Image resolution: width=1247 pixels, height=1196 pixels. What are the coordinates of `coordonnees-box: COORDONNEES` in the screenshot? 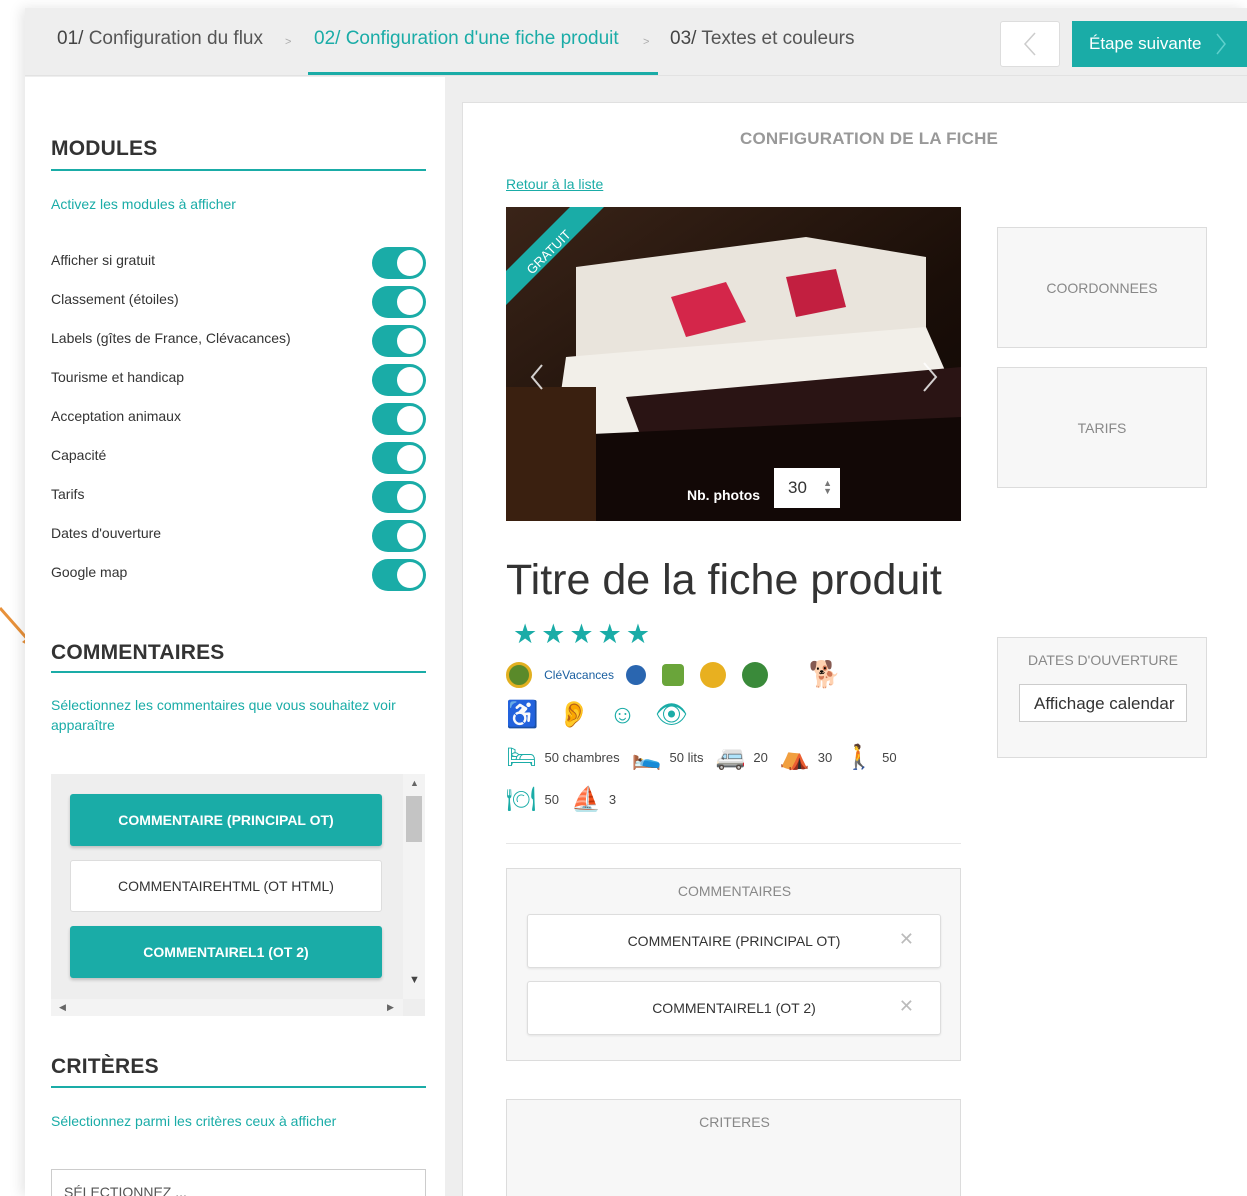 It's located at (1102, 287).